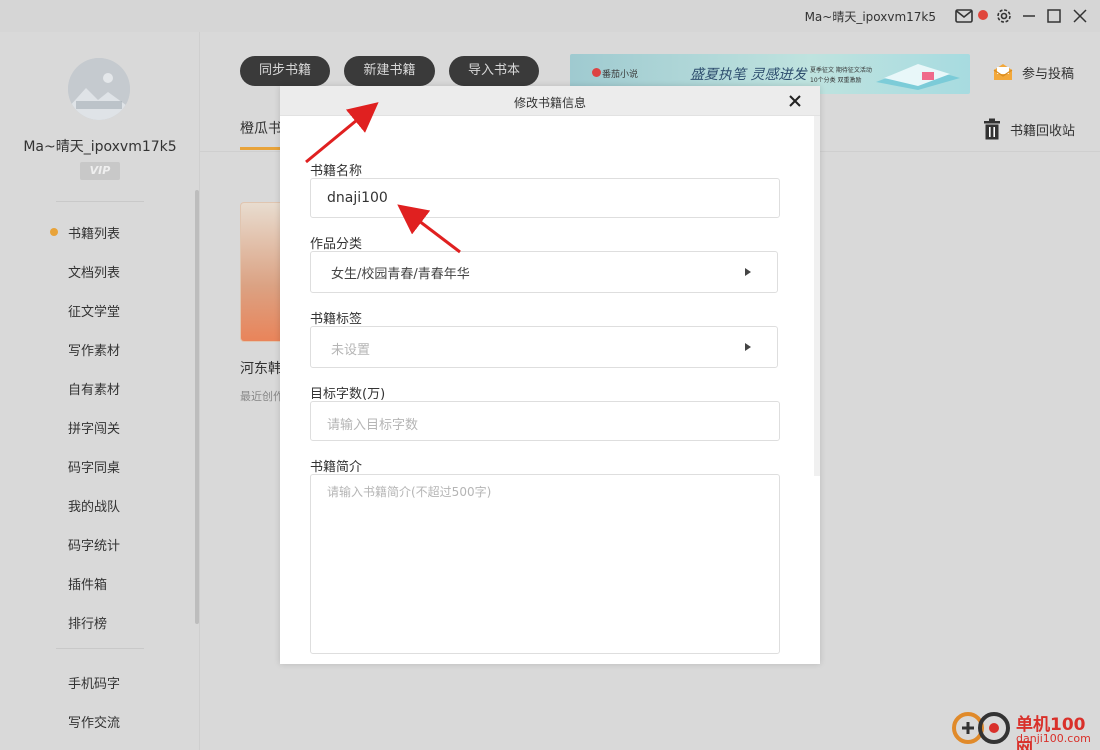  What do you see at coordinates (748, 75) in the screenshot?
I see `banner-slogan: 盛夏执笔 灵感迸发` at bounding box center [748, 75].